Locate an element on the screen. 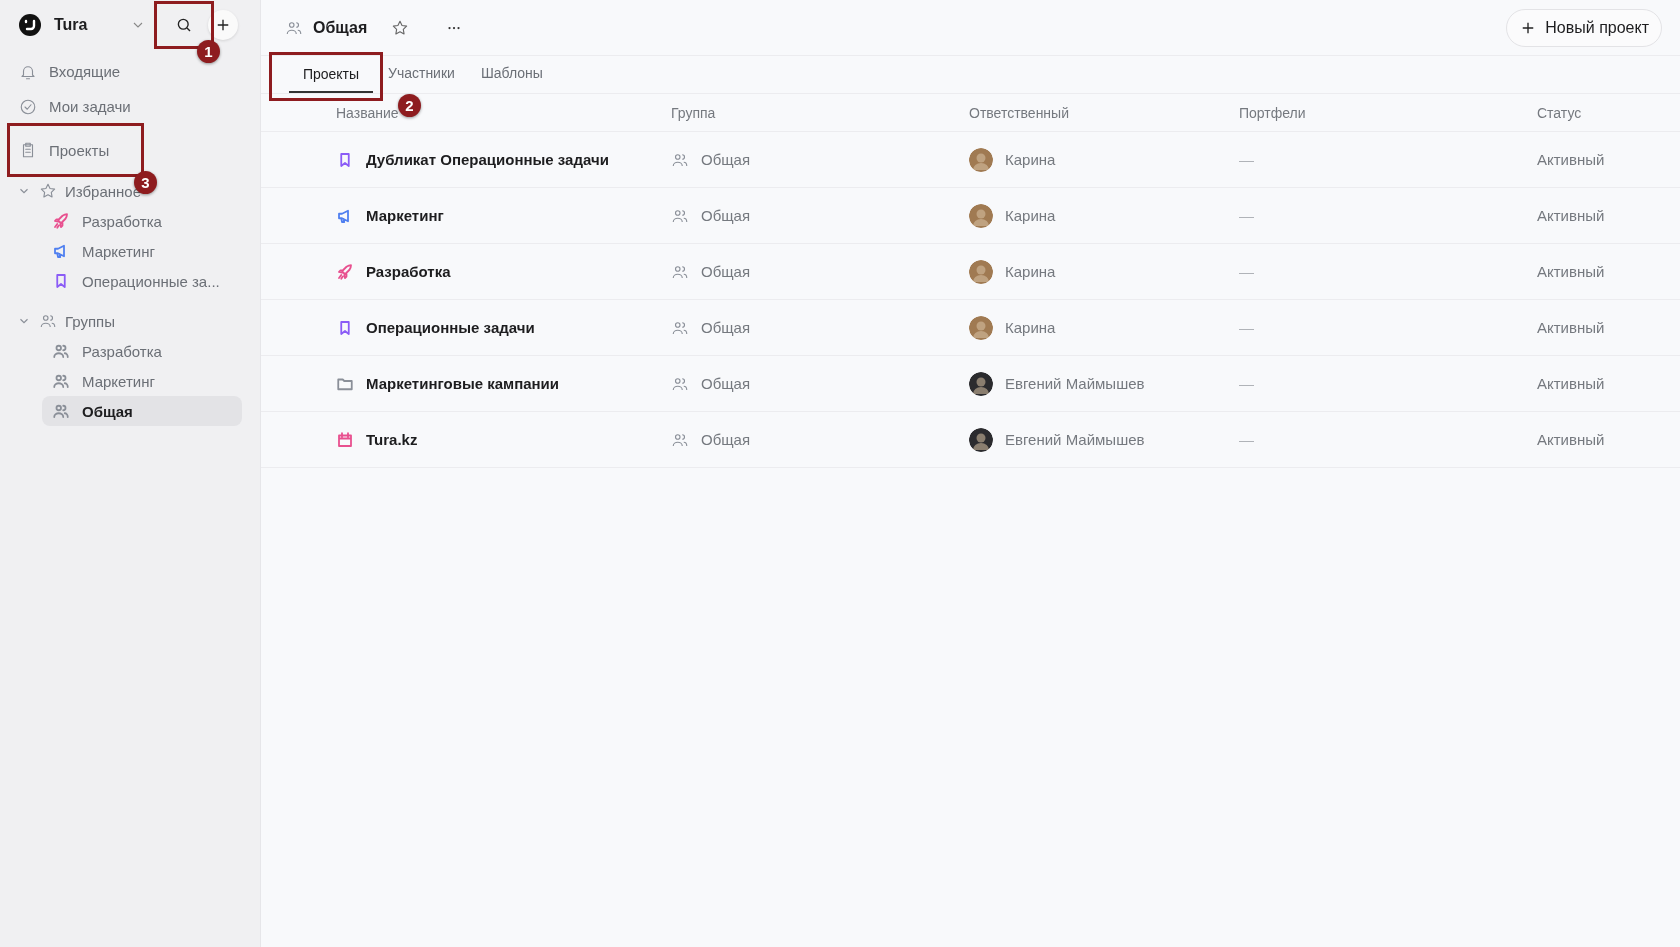  column-header: Портфели is located at coordinates (1272, 112).